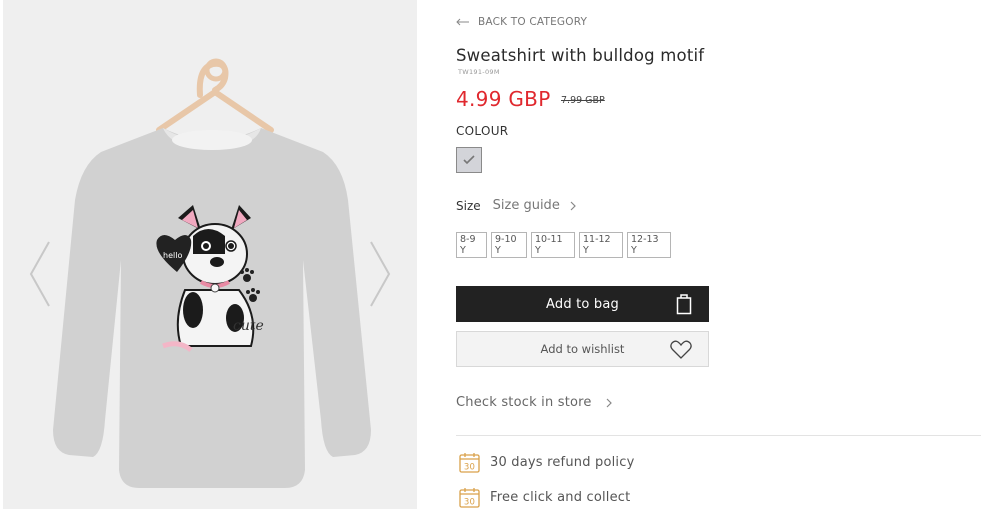  I want to click on product-sku: TW191-09M, so click(479, 72).